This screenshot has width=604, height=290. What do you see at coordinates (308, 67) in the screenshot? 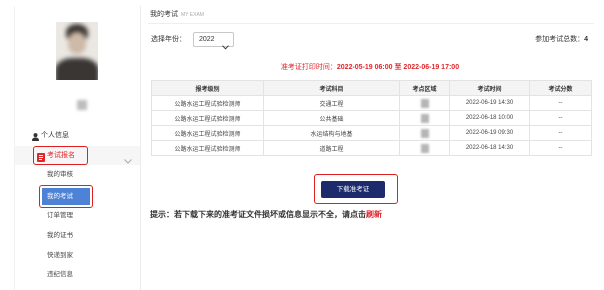
I see `print-time-label: 准考证打印时间：` at bounding box center [308, 67].